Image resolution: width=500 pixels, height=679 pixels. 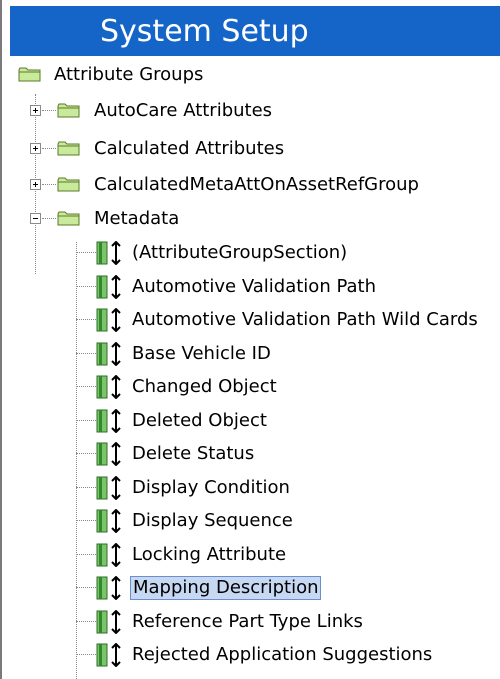 I want to click on tree-item-metadata: Metadata, so click(x=251, y=219).